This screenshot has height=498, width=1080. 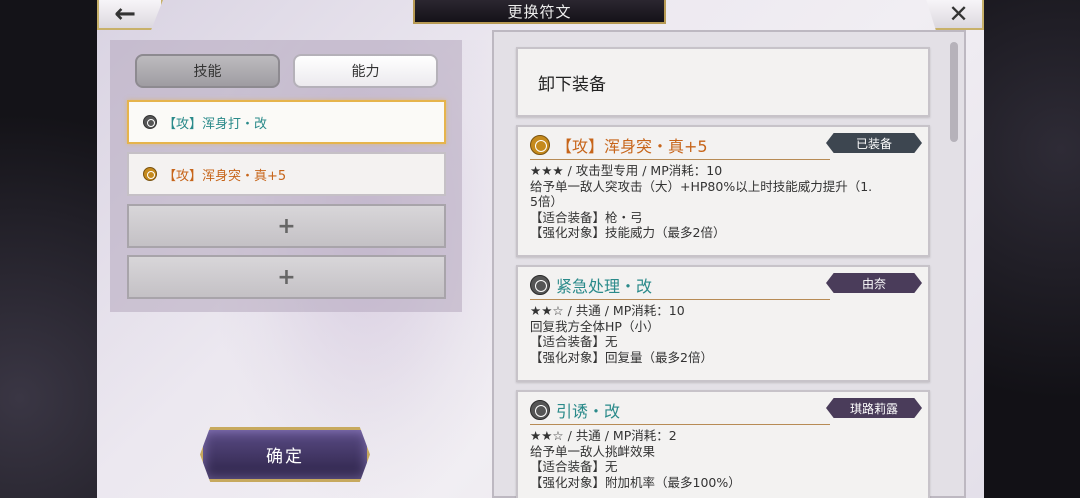 I want to click on rune-slot-label: 【攻】浑身打・改, so click(x=215, y=124).